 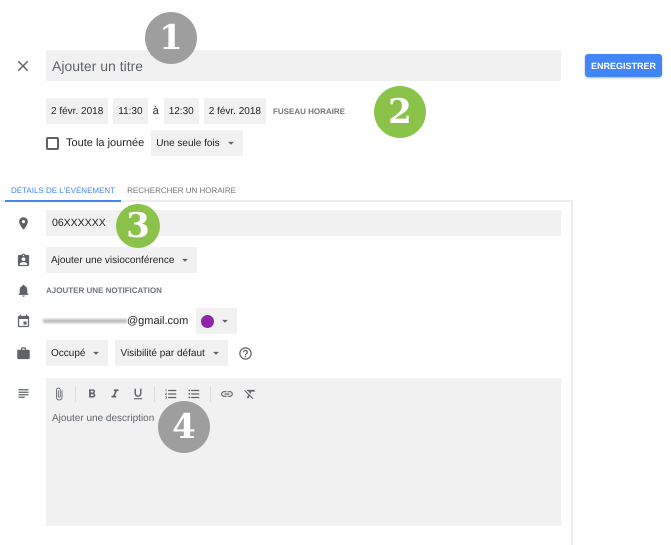 I want to click on description-icon, so click(x=23, y=393).